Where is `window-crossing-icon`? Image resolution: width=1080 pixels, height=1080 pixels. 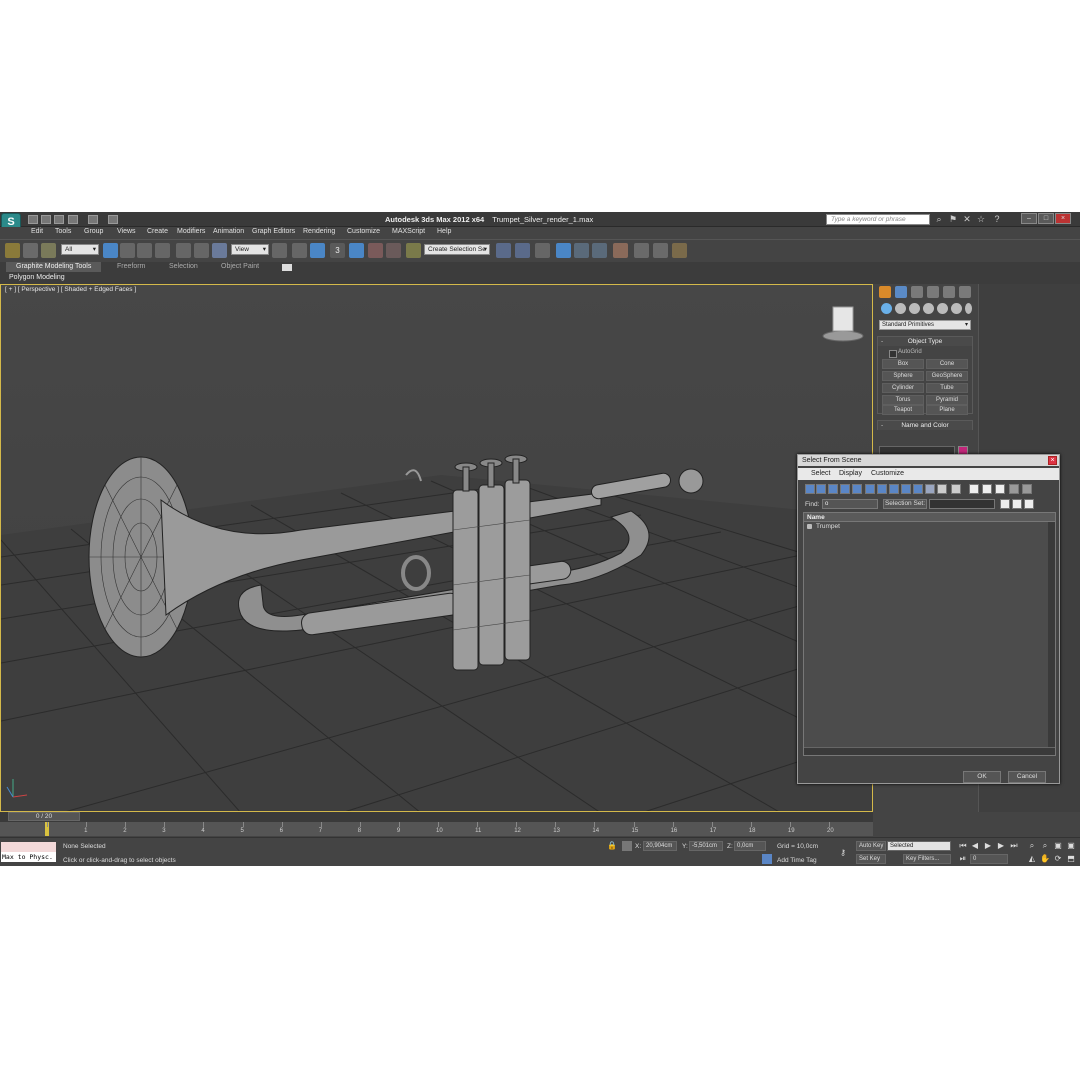
window-crossing-icon is located at coordinates (162, 250).